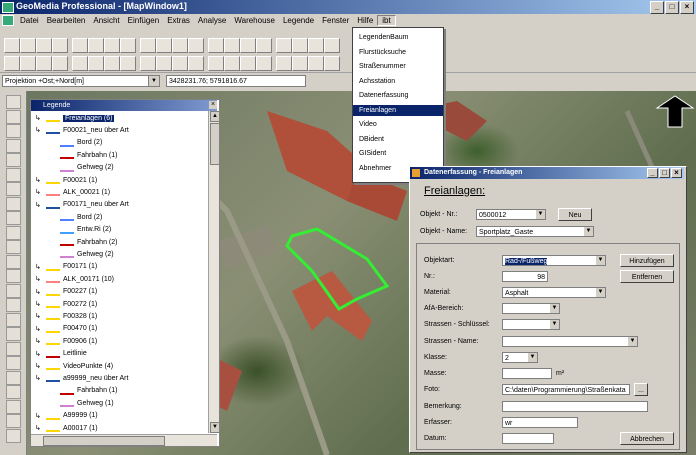  I want to click on afa-bereich-select: ▼, so click(531, 308).